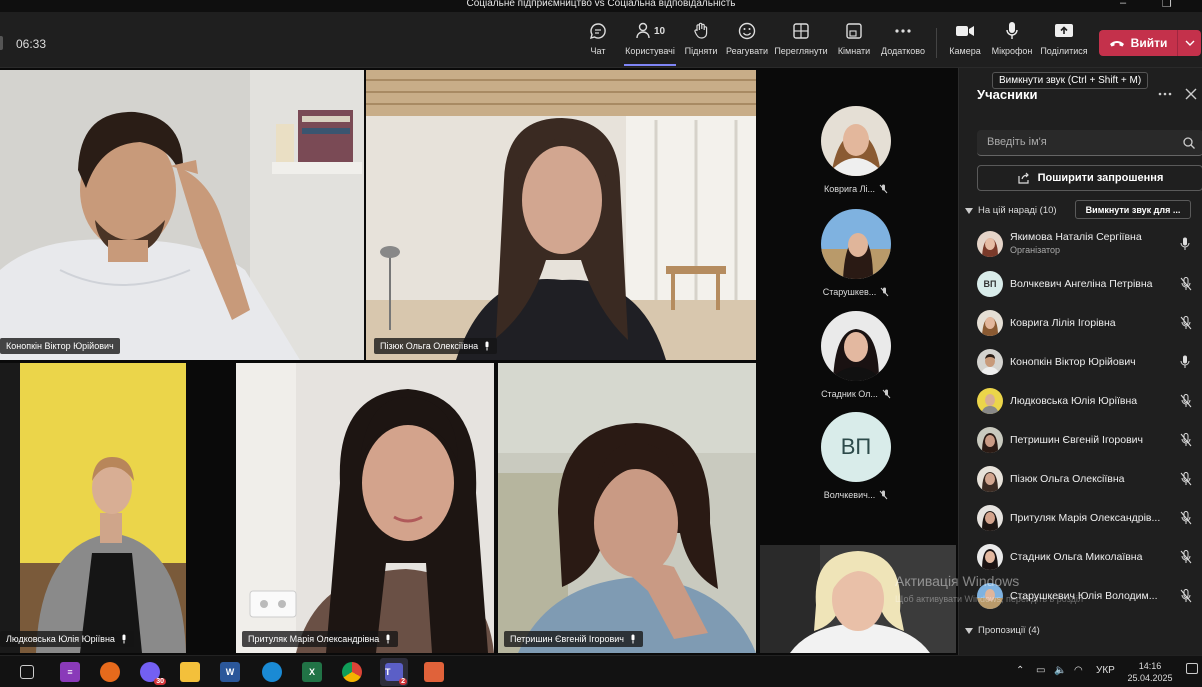  I want to click on participant-namebar: Людковська Юлія Юріївна, so click(67, 639).